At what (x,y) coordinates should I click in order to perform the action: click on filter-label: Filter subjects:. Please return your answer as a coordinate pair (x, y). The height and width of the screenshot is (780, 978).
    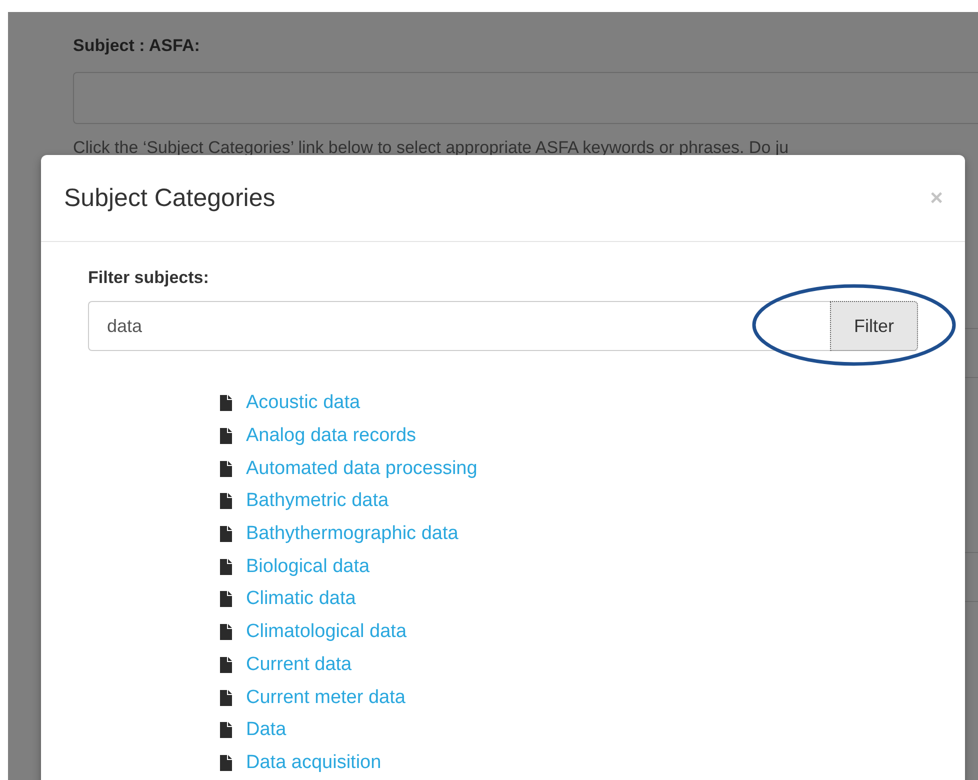
    Looking at the image, I should click on (149, 278).